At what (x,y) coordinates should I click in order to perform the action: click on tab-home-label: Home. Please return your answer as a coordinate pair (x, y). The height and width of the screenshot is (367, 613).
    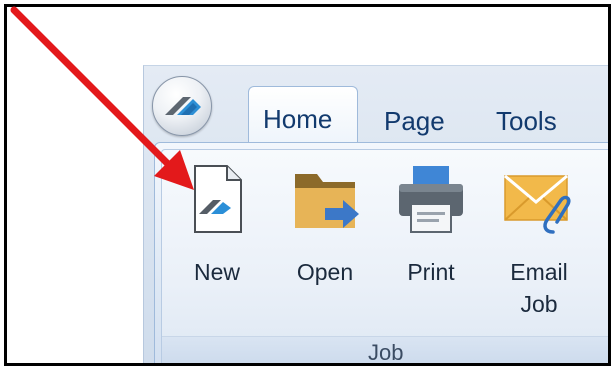
    Looking at the image, I should click on (298, 119).